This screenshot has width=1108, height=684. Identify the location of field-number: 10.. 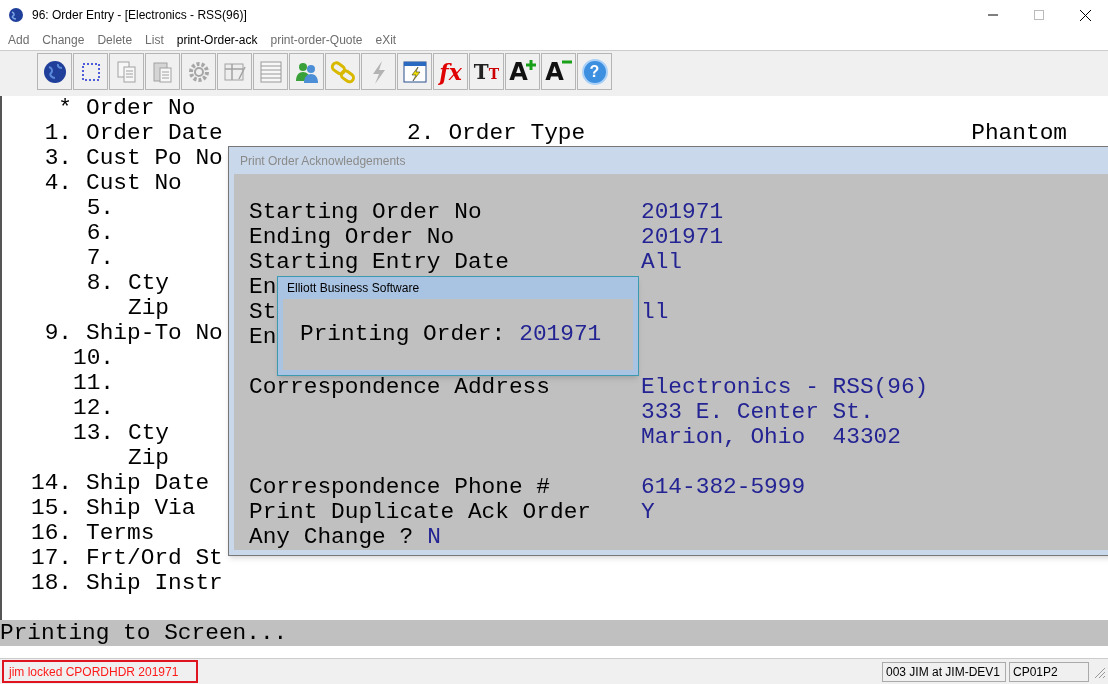
(93, 358).